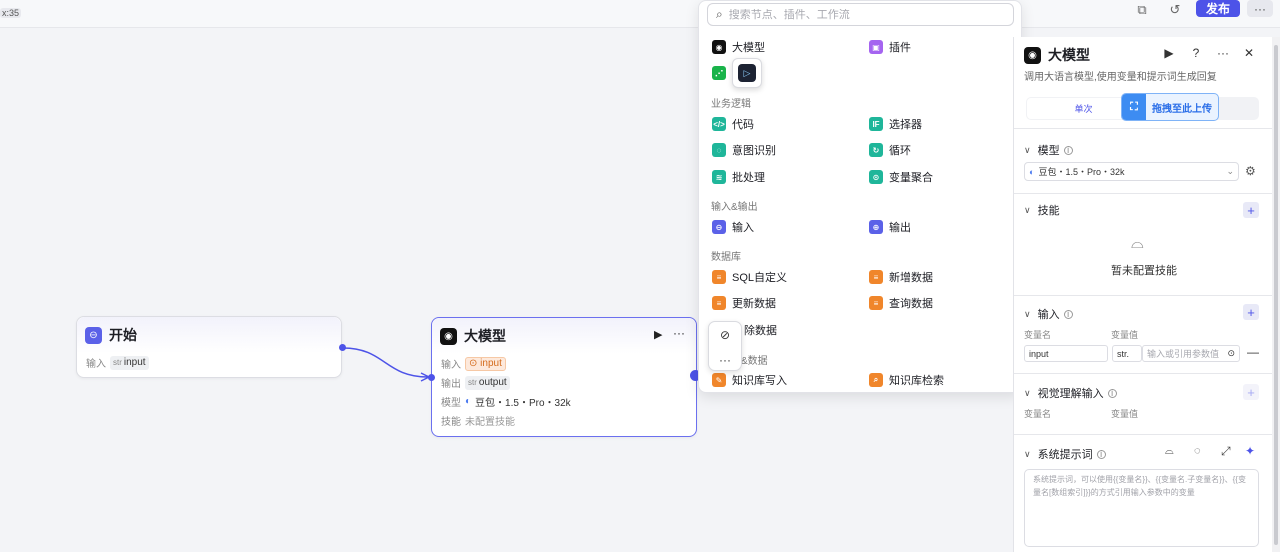 The image size is (1280, 552). I want to click on model-select: ◐ 豆包・1.5・Pro・32k ⌄, so click(1131, 171).